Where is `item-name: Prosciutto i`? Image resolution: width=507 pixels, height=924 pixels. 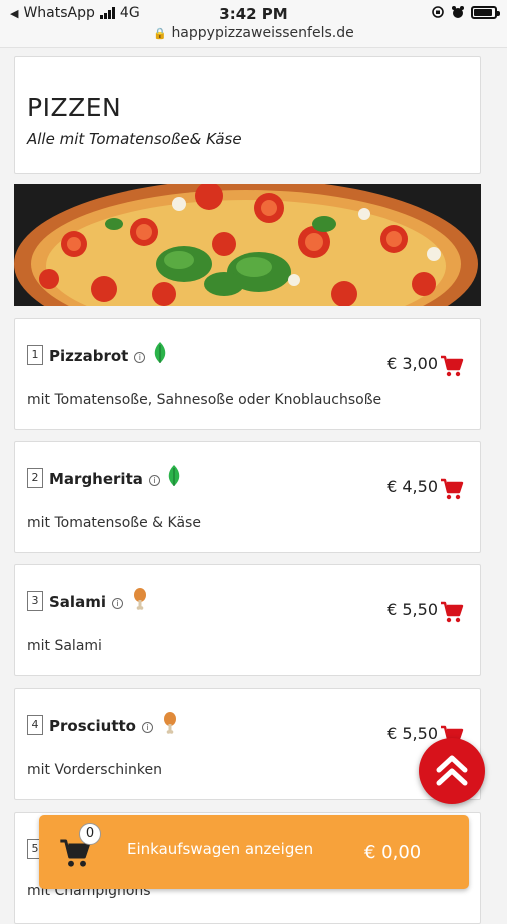
item-name: Prosciutto i is located at coordinates (101, 726).